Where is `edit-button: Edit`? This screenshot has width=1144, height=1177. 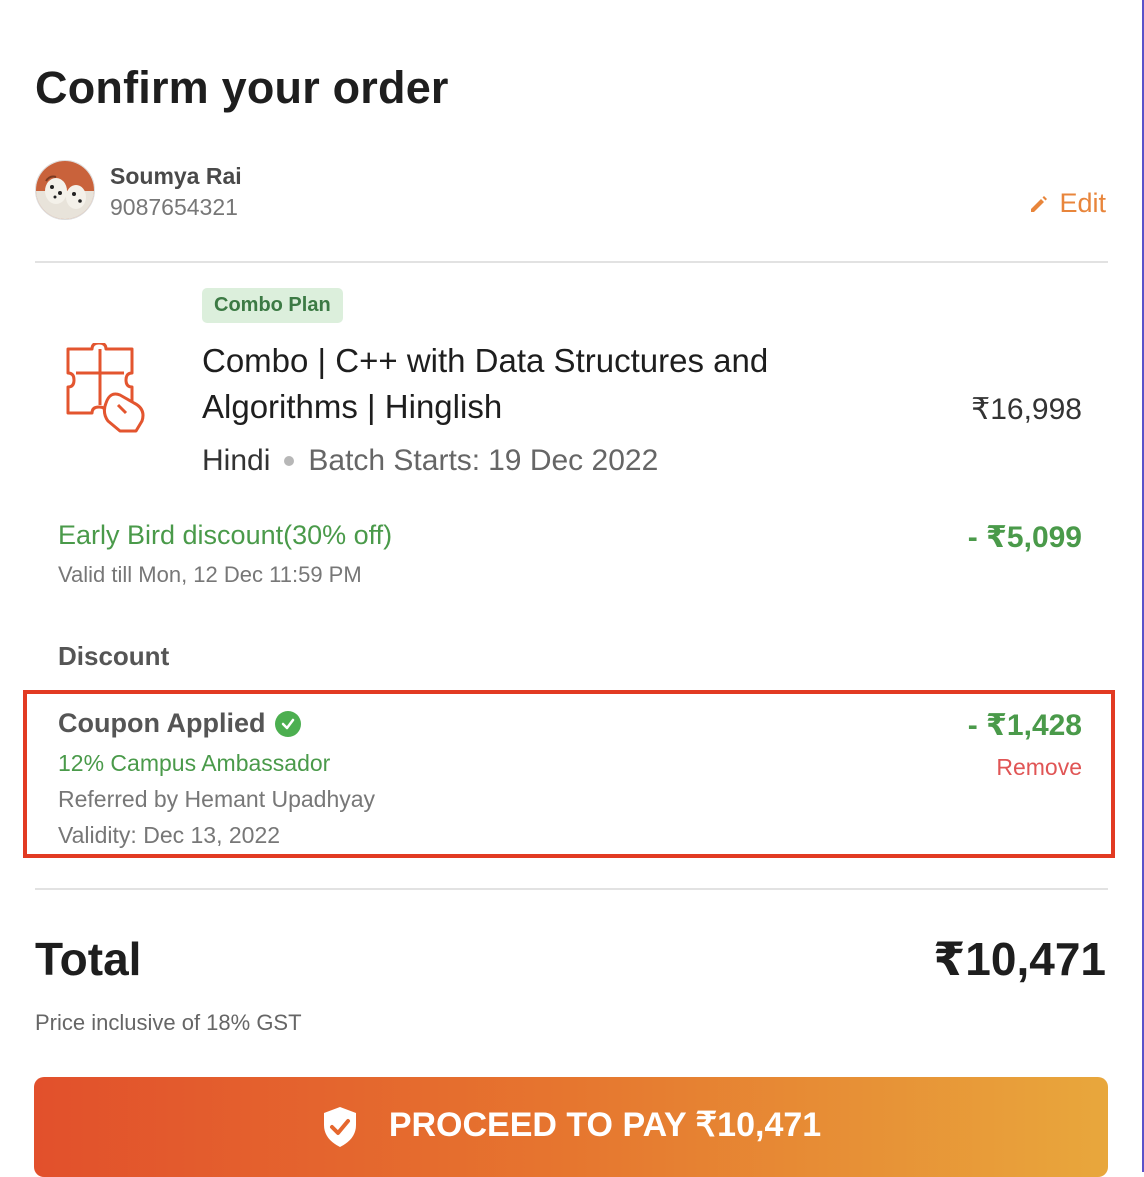 edit-button: Edit is located at coordinates (1067, 203).